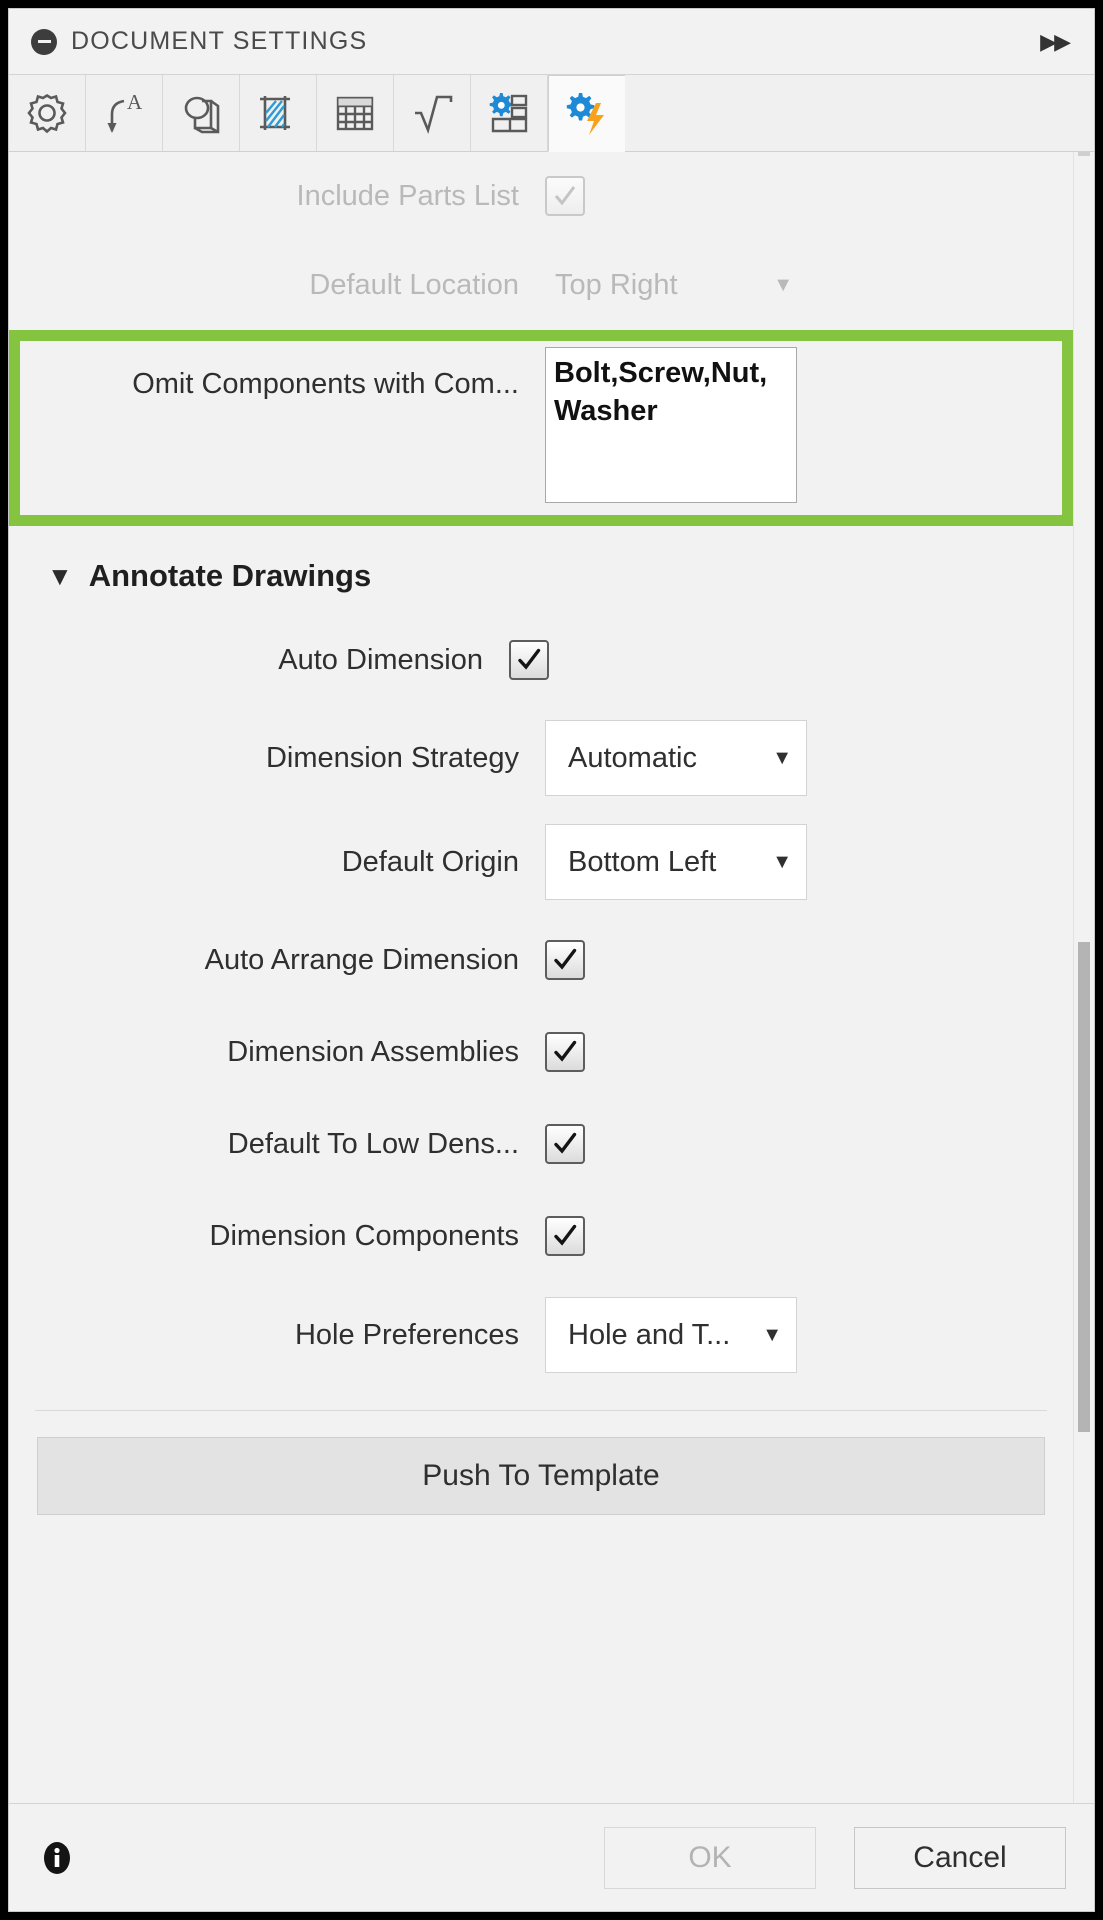 Image resolution: width=1103 pixels, height=1920 pixels. Describe the element at coordinates (565, 1052) in the screenshot. I see `dimension-assemblies-checkbox` at that location.